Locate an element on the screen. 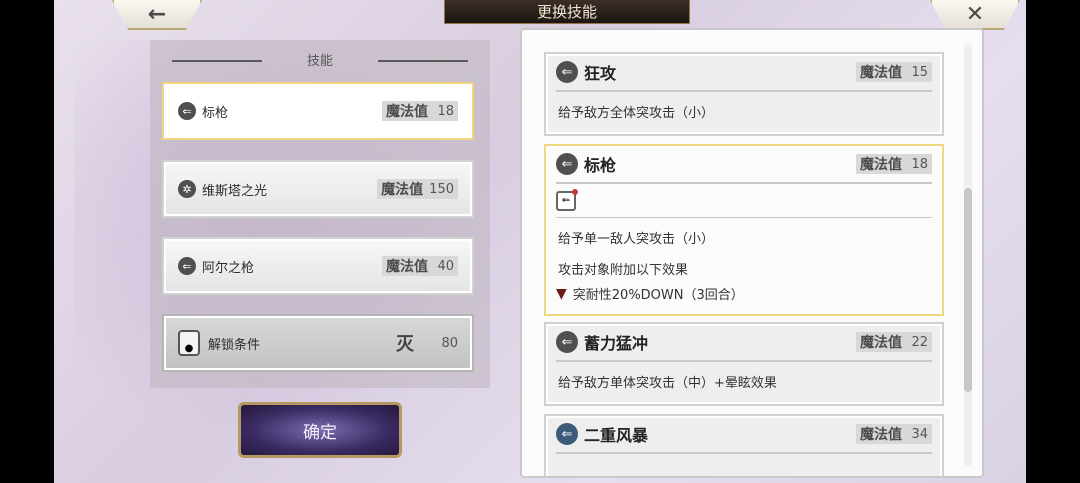 The image size is (1080, 483). equipped-skills-header: 技能 is located at coordinates (320, 61).